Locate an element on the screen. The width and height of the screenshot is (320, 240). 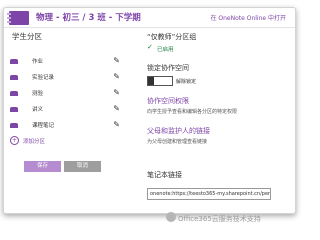
enabled-status: 已启用 is located at coordinates (165, 50).